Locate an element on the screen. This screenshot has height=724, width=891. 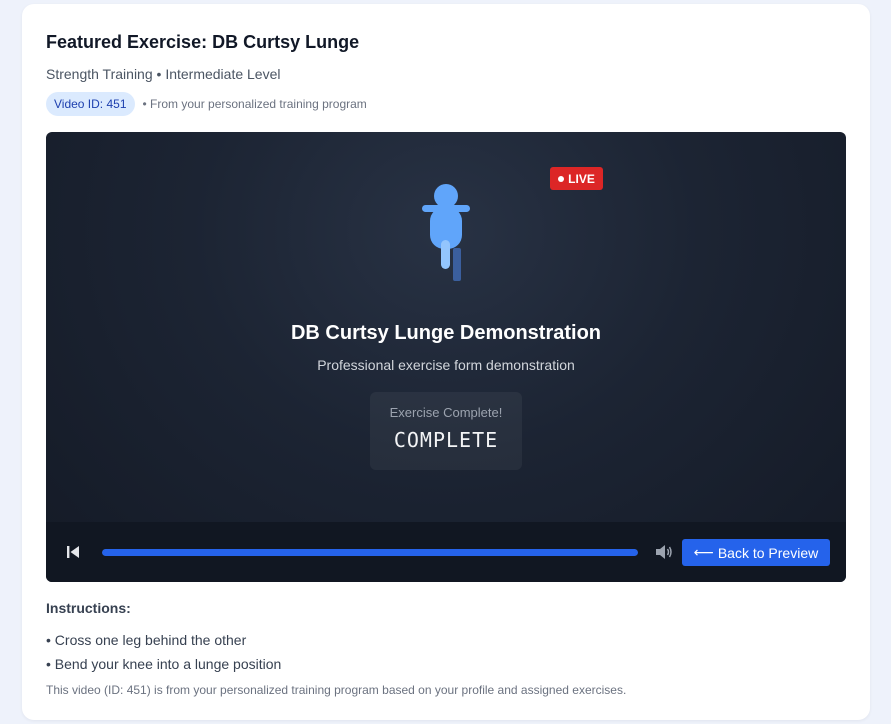
player-controls: ⟵ Back to Preview is located at coordinates (446, 552).